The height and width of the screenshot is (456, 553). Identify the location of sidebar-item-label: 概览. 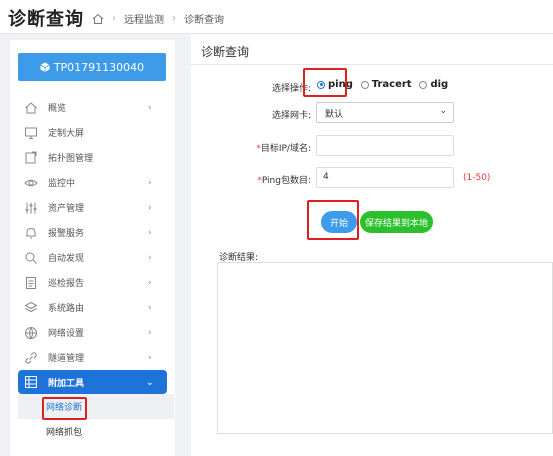
(57, 109).